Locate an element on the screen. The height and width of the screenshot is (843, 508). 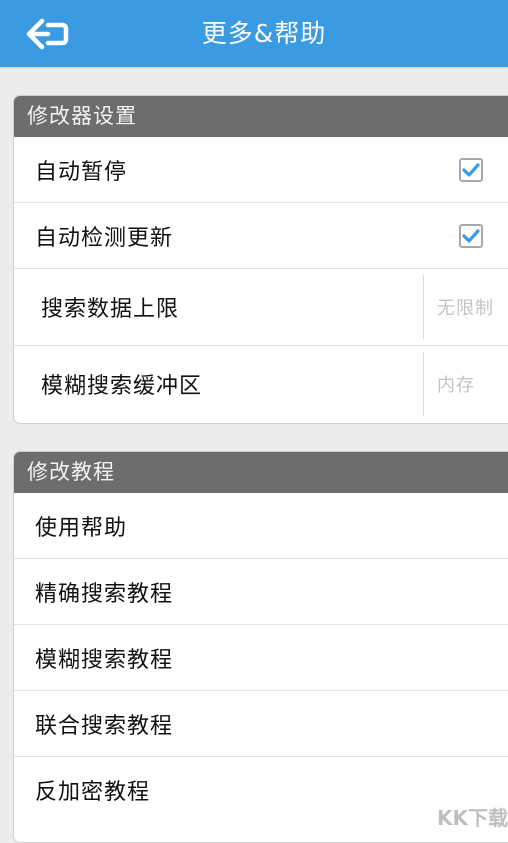
tutorial-item-fuzzy-search: 模糊搜索教程 is located at coordinates (261, 658).